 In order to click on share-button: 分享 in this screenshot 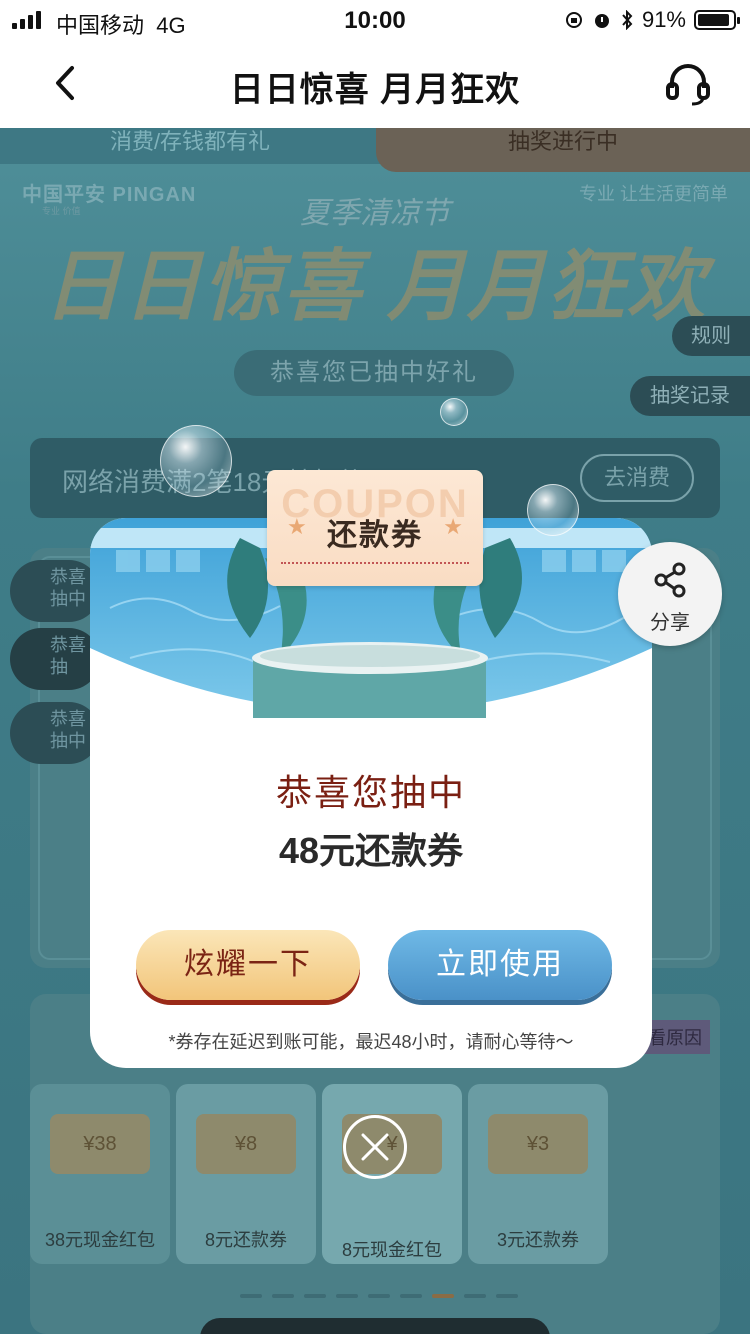, I will do `click(670, 594)`.